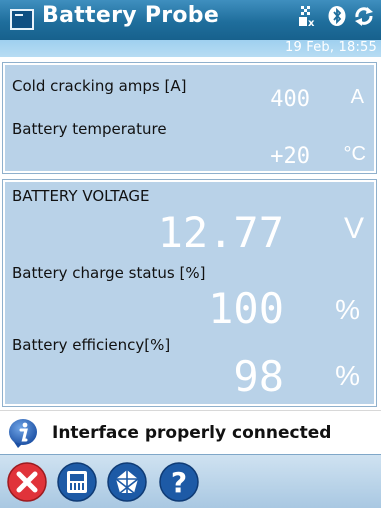  What do you see at coordinates (290, 156) in the screenshot?
I see `battery-temperature-value: +20` at bounding box center [290, 156].